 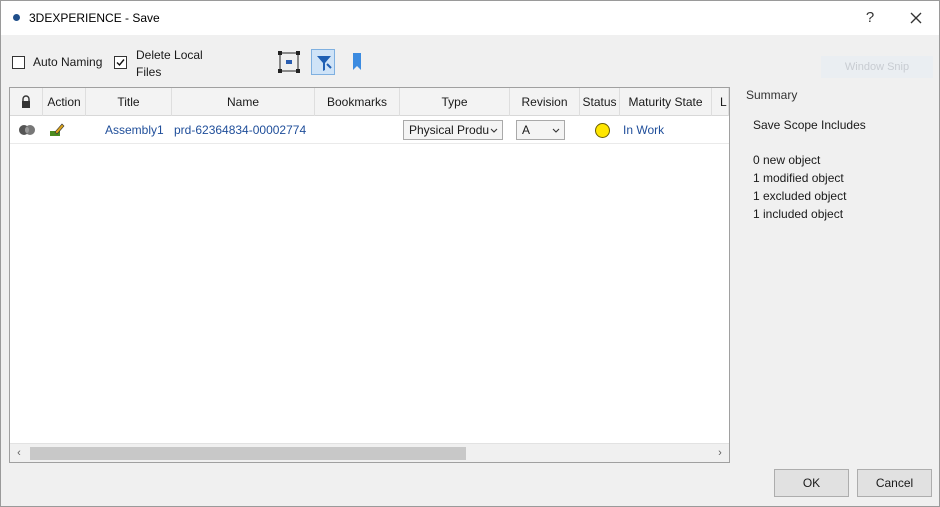 I want to click on frame-select-icon, so click(x=289, y=62).